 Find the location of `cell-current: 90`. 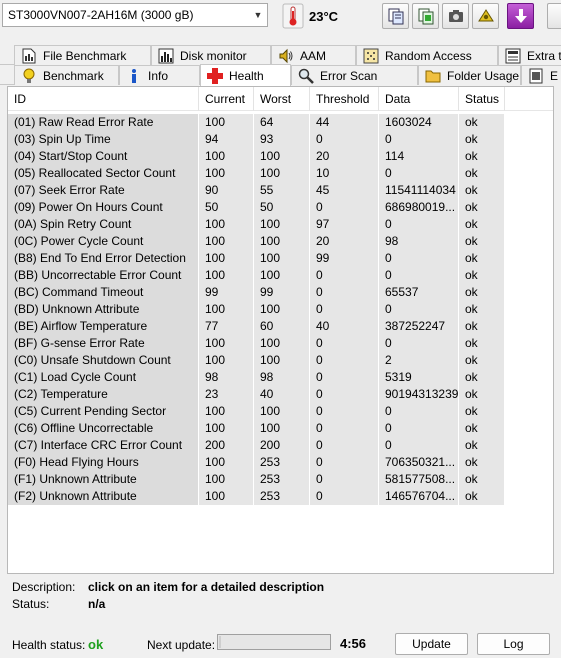

cell-current: 90 is located at coordinates (226, 190).